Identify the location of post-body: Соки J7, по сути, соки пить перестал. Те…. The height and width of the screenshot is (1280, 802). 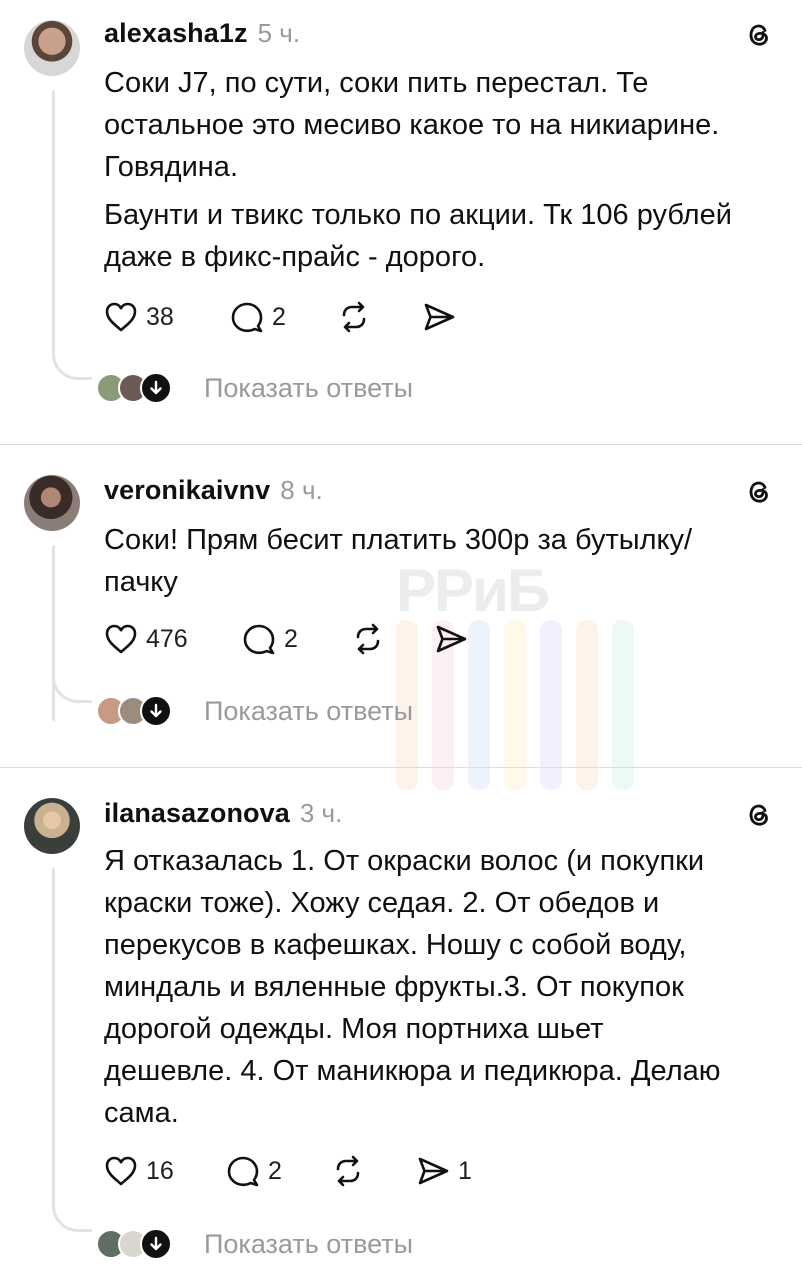
(444, 170).